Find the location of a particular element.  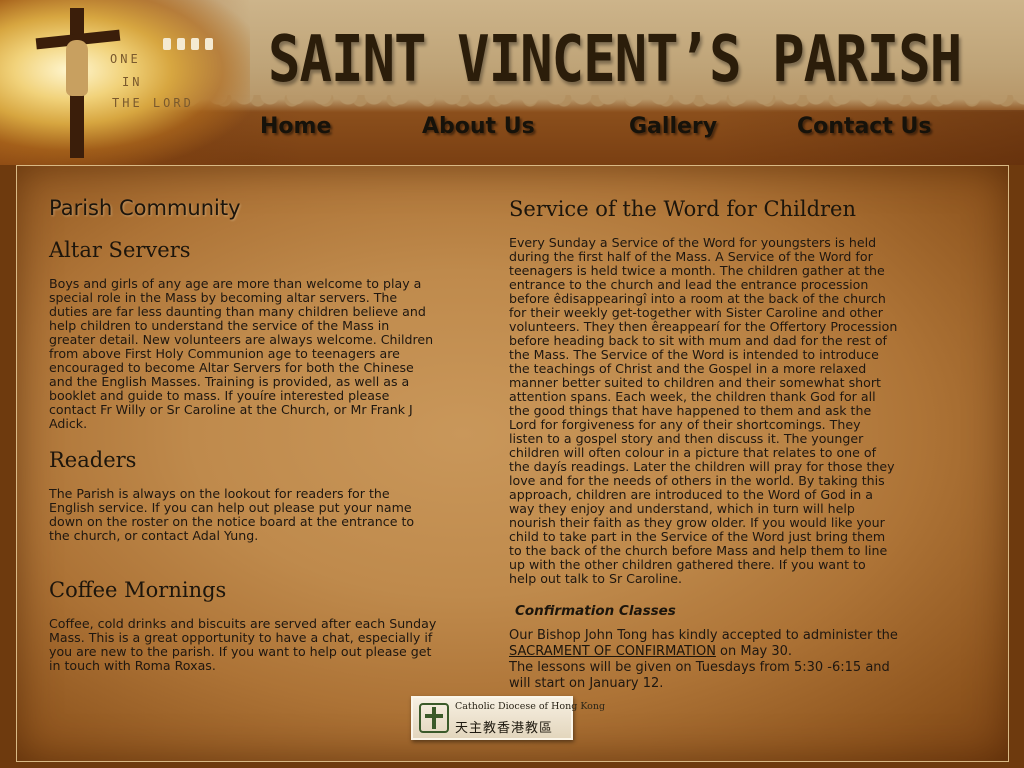

text-line: the church, or contact Adal Yung. is located at coordinates (154, 535).